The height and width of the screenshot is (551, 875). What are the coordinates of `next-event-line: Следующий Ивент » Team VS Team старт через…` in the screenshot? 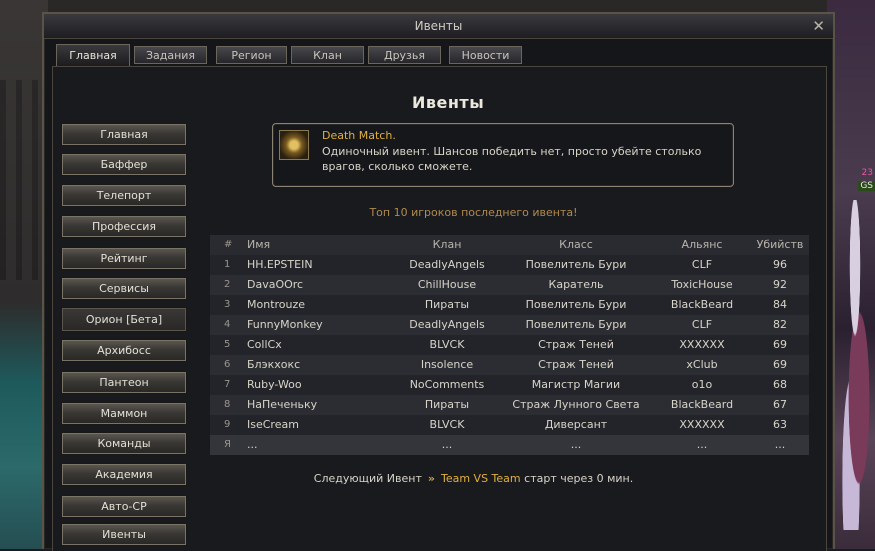 It's located at (438, 478).